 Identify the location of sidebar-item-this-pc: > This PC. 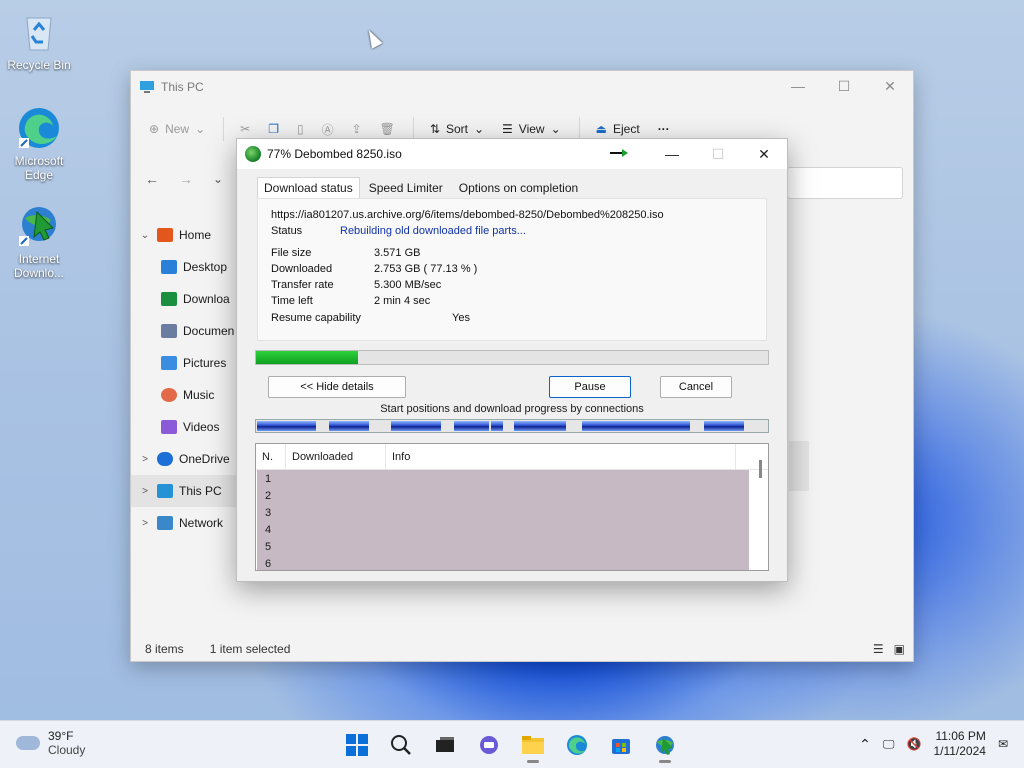
(186, 491).